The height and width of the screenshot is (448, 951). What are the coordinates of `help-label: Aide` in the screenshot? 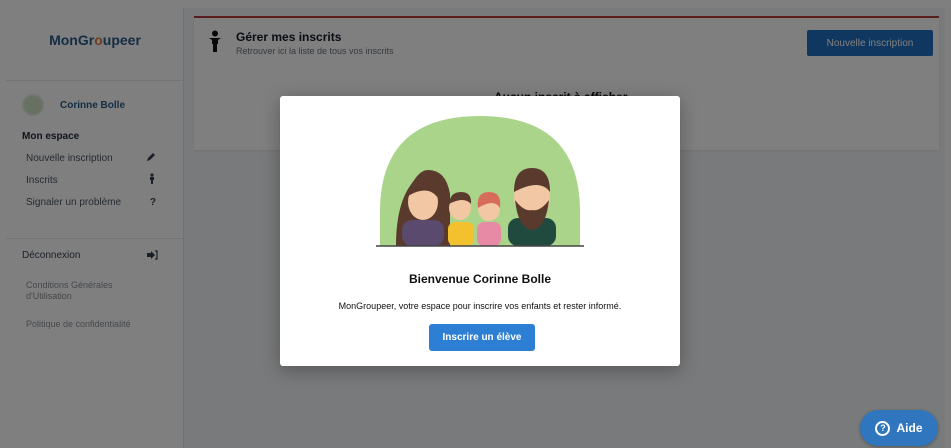 It's located at (909, 428).